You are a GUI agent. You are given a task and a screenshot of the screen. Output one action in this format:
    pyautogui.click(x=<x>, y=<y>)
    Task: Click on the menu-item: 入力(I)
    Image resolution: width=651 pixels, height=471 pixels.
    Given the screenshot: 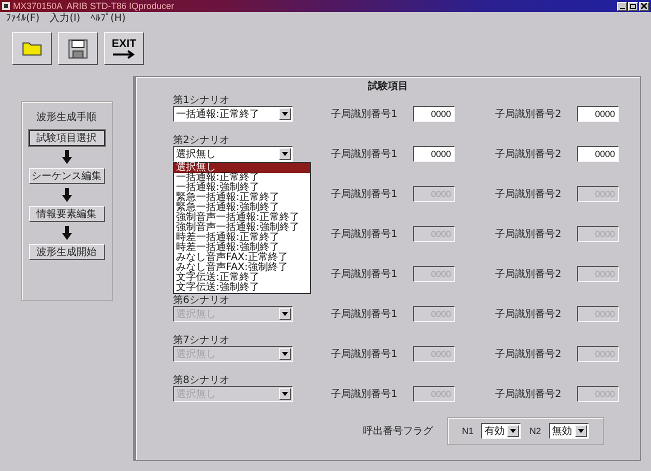 What is the action you would take?
    pyautogui.click(x=65, y=19)
    